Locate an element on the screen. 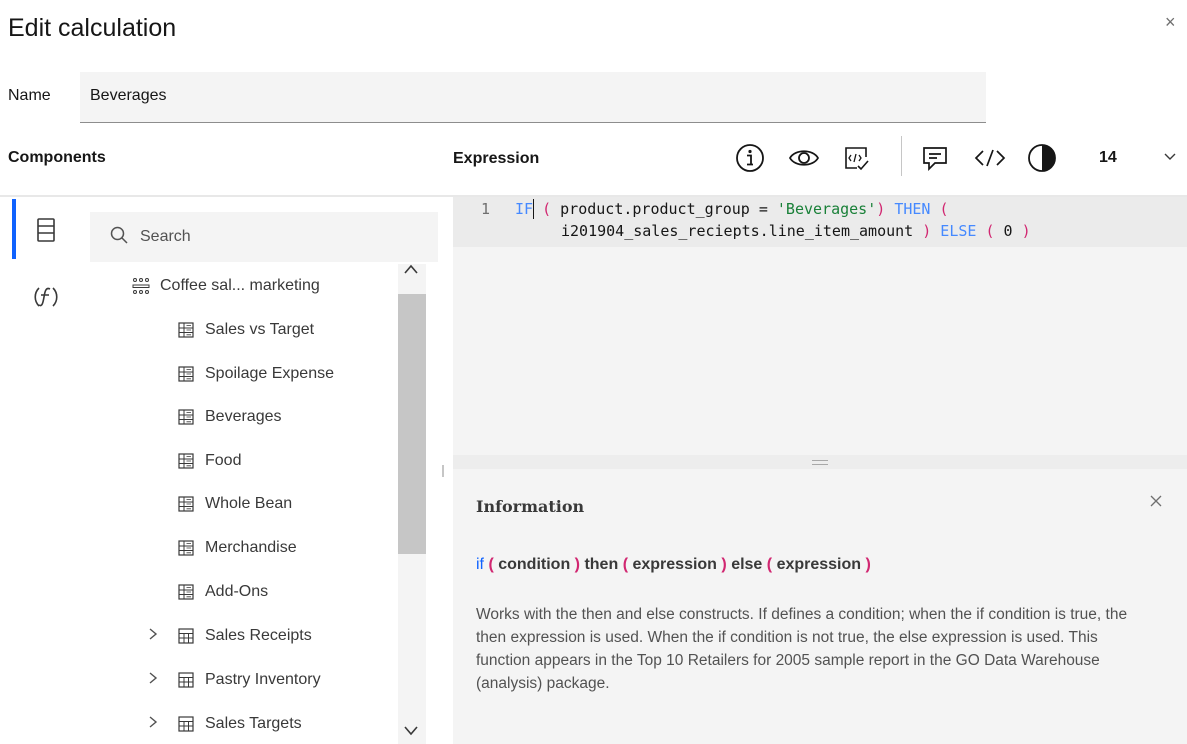 This screenshot has height=744, width=1187. close-information-icon is located at coordinates (1156, 503).